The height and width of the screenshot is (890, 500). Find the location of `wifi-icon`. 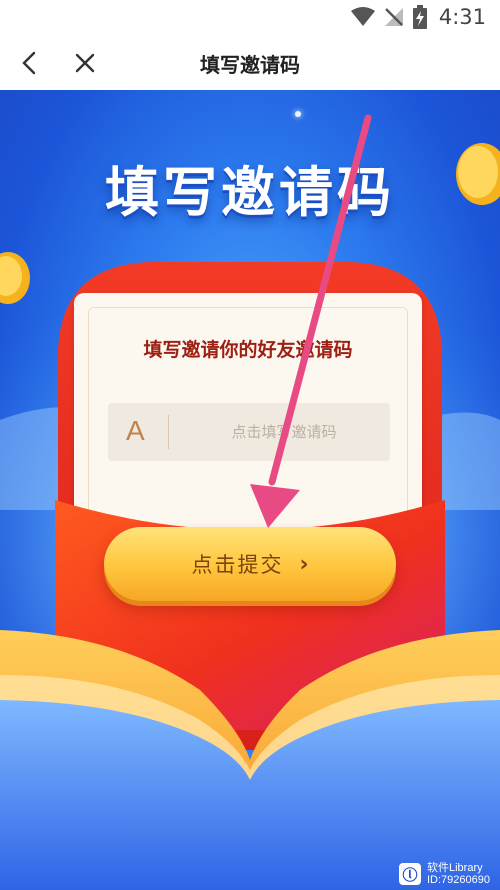

wifi-icon is located at coordinates (362, 16).